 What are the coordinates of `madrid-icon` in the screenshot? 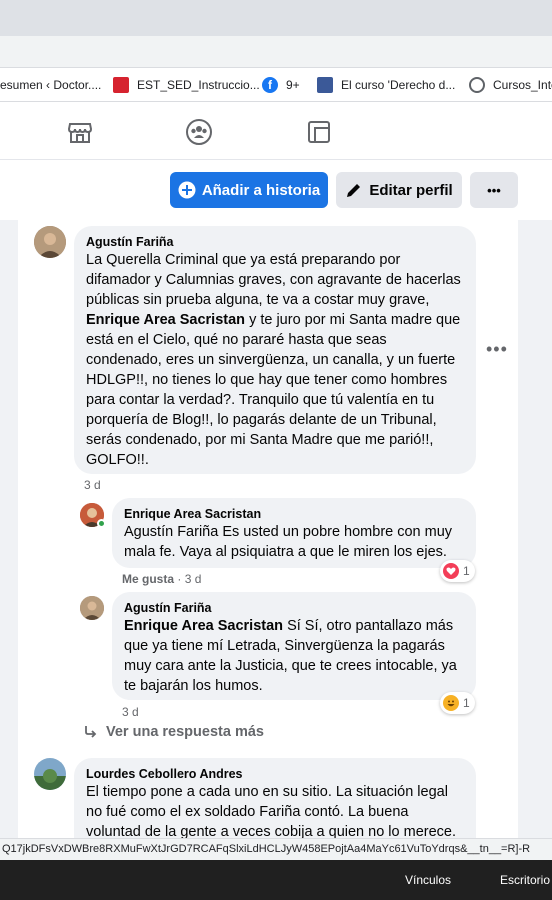 It's located at (121, 85).